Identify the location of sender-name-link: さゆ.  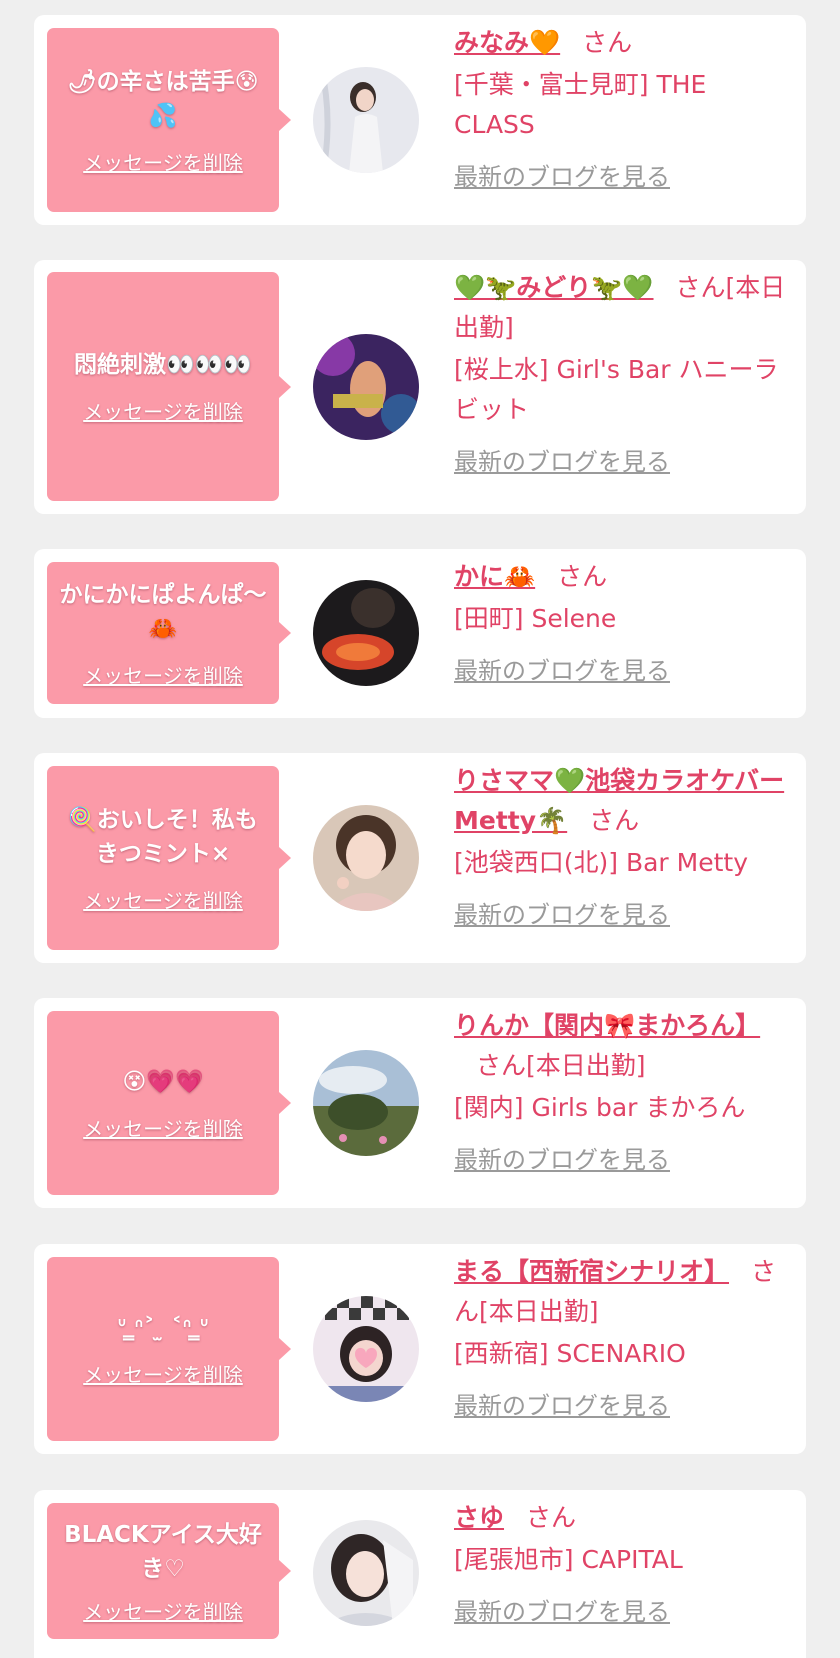
(479, 1517).